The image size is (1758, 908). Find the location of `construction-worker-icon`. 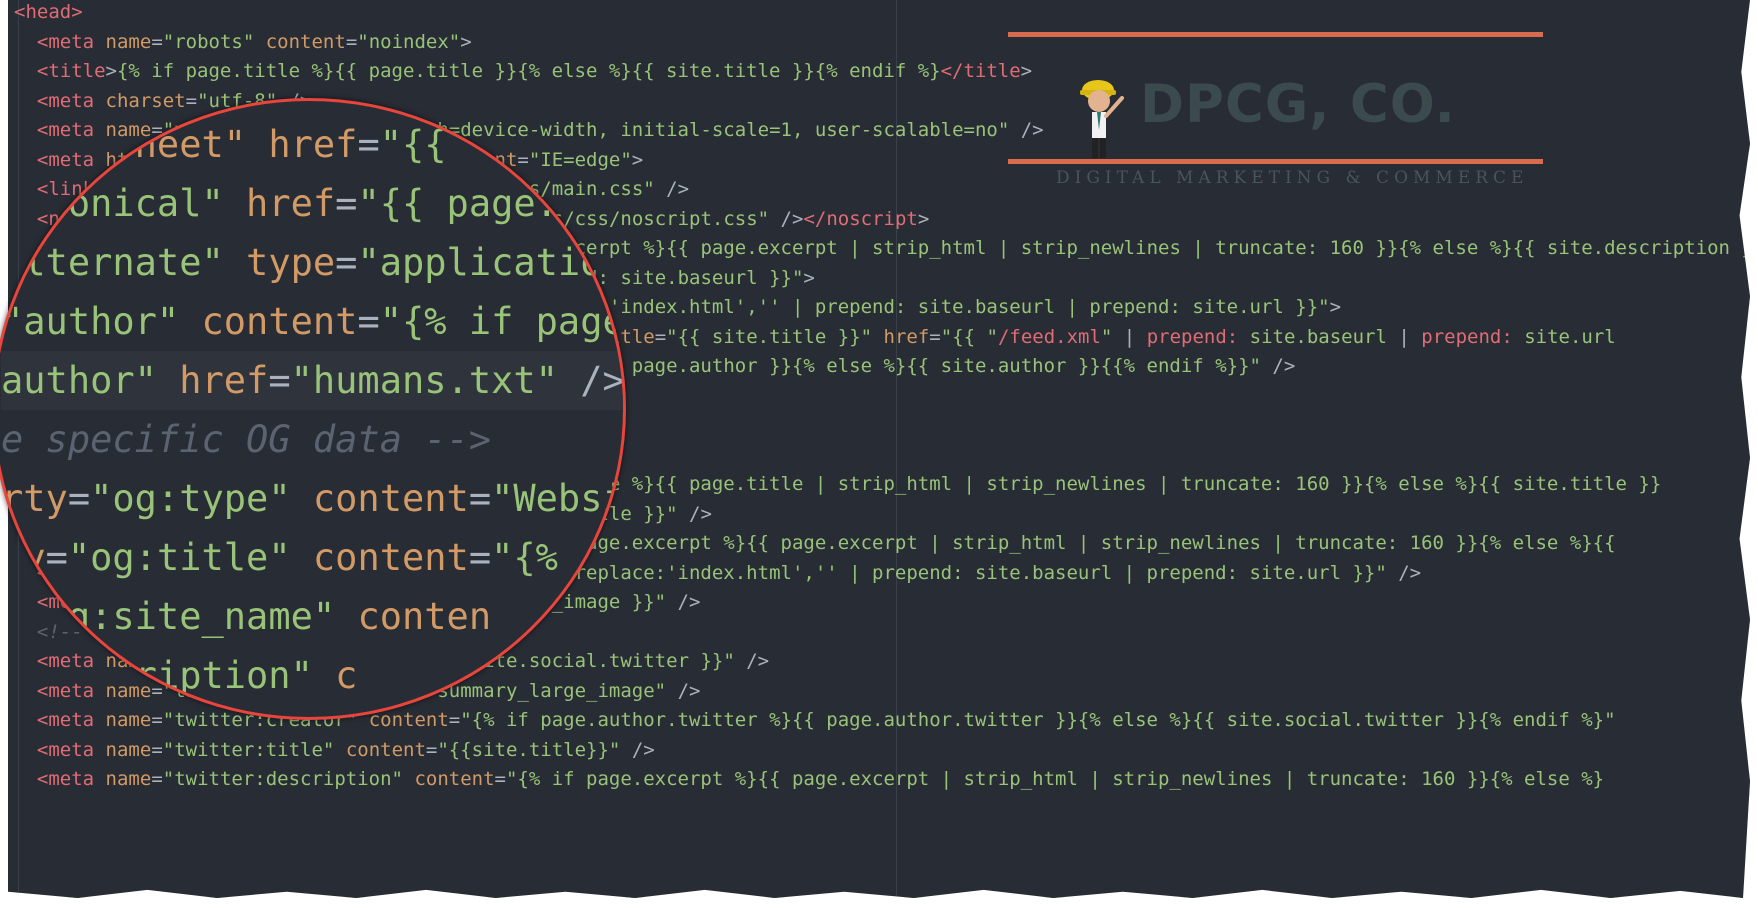

construction-worker-icon is located at coordinates (1102, 119).